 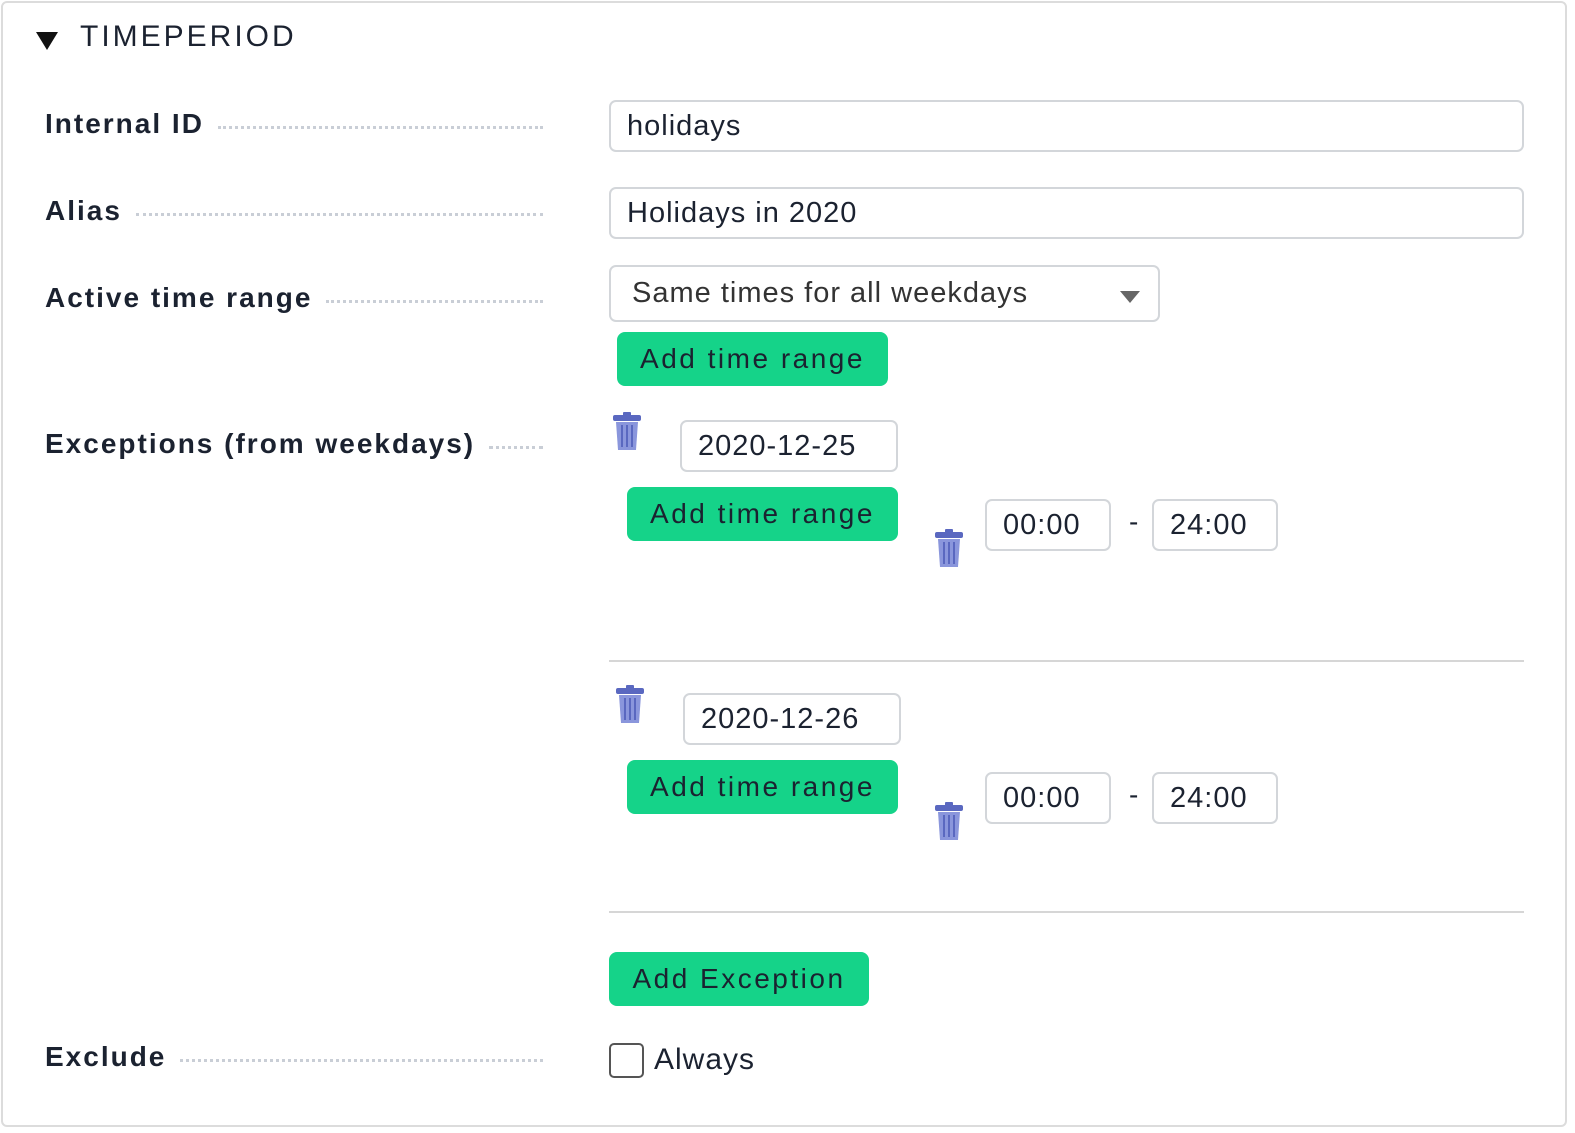 I want to click on alias-input: Holidays in 2020, so click(x=1066, y=213).